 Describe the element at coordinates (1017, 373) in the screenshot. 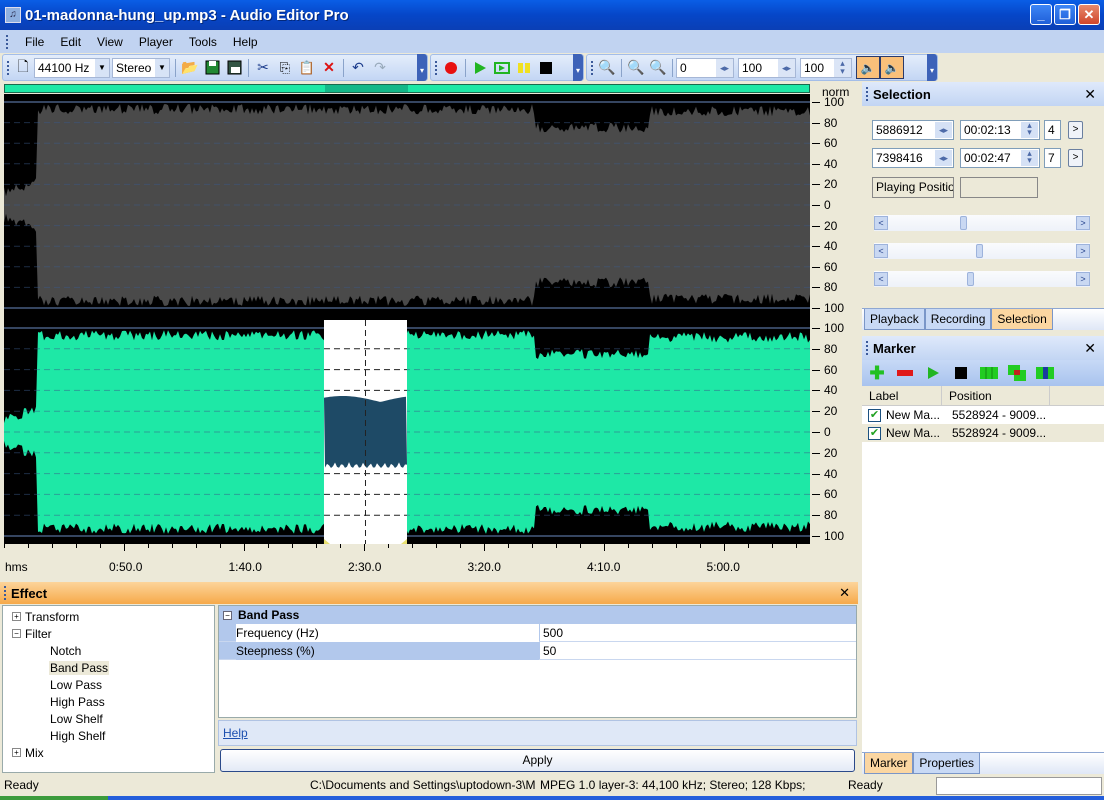

I see `marker-overlap-icon` at that location.